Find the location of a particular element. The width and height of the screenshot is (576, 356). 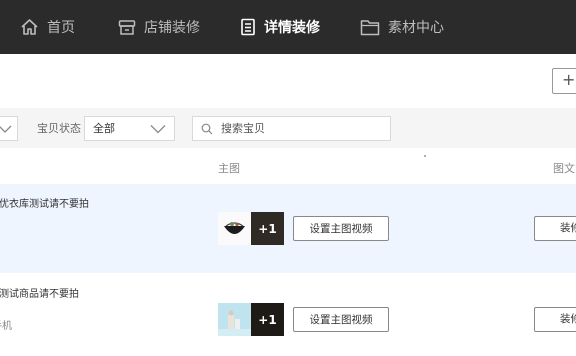

category-select is located at coordinates (9, 128).